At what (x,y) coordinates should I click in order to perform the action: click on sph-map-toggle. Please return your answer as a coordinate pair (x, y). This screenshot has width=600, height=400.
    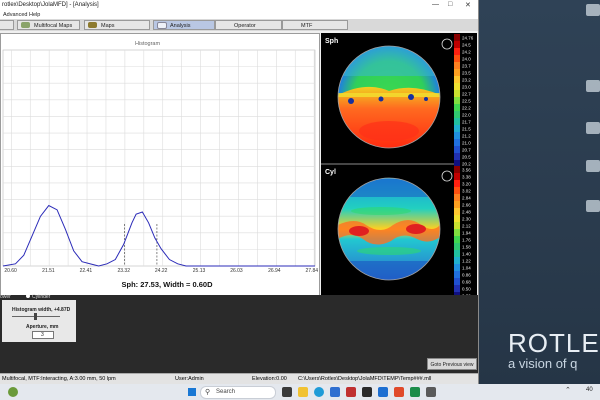
    Looking at the image, I should click on (447, 44).